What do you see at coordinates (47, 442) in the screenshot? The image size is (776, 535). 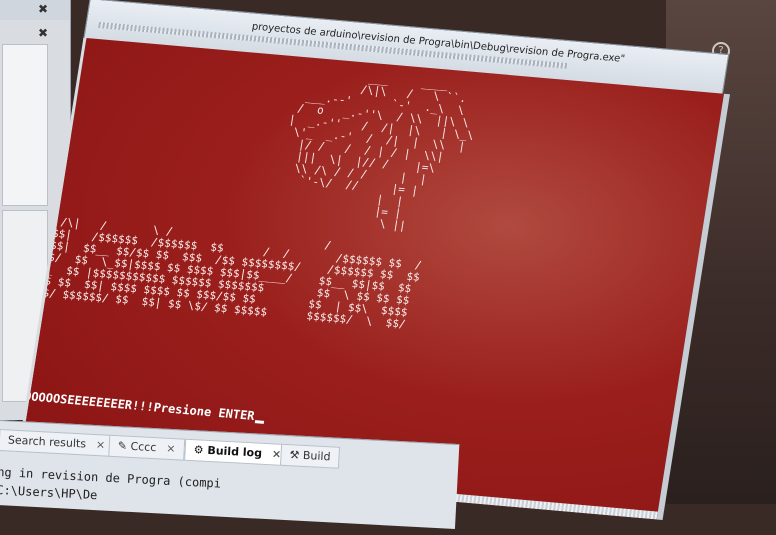 I see `tab-label: Search results` at bounding box center [47, 442].